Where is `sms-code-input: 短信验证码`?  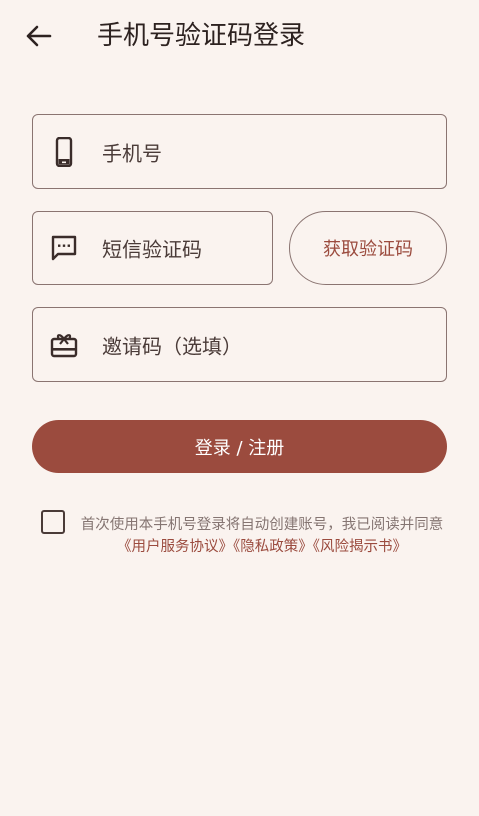 sms-code-input: 短信验证码 is located at coordinates (152, 248).